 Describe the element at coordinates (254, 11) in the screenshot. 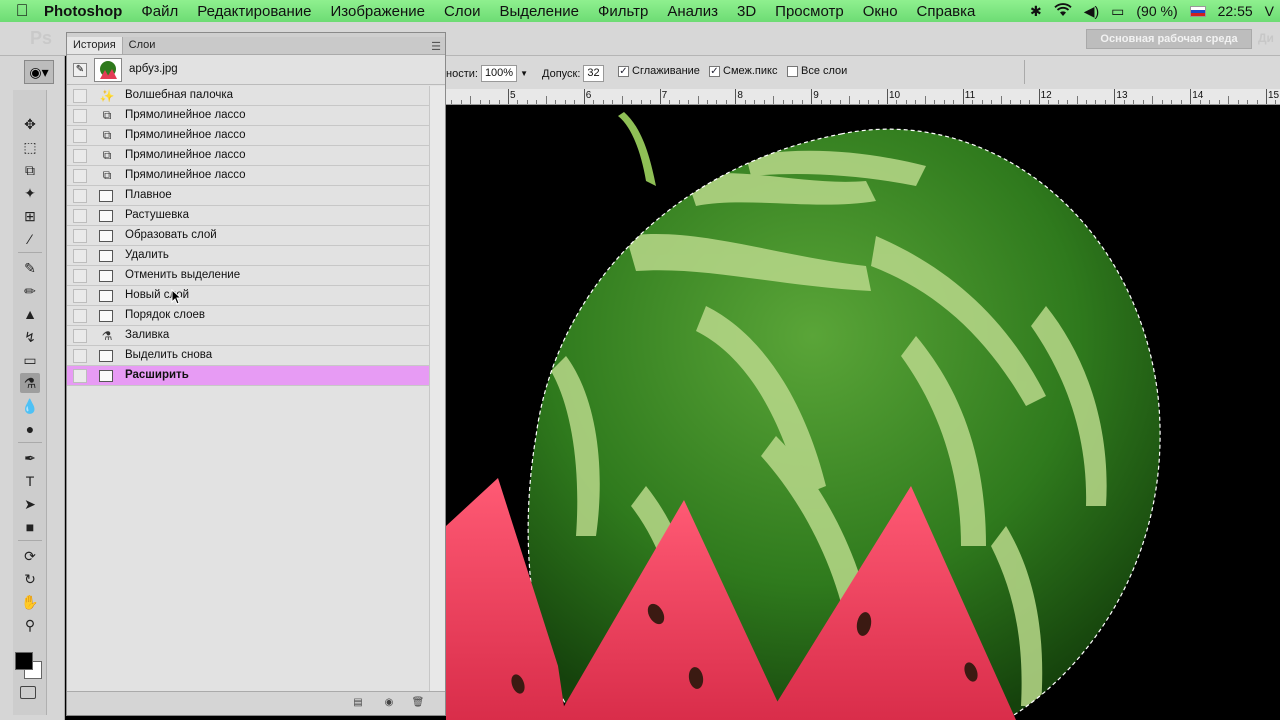

I see `menu-edit: Редактирование` at that location.